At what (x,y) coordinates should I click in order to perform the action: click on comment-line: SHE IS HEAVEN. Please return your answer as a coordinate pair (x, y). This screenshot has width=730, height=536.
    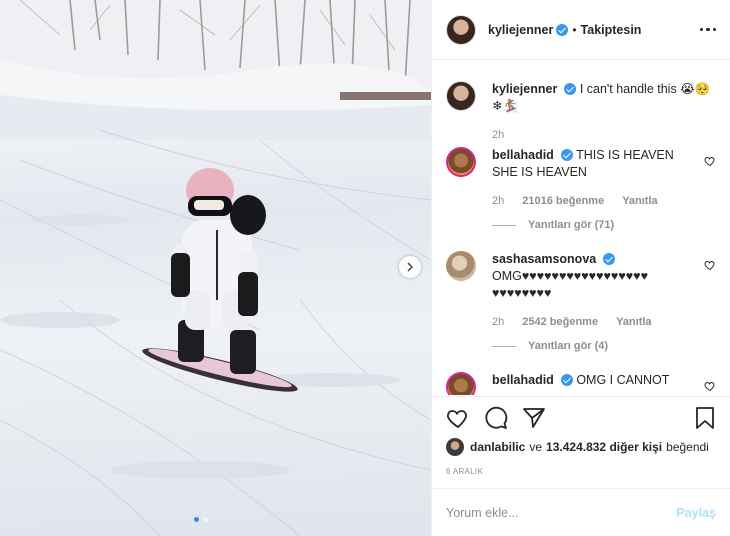
    Looking at the image, I should click on (539, 172).